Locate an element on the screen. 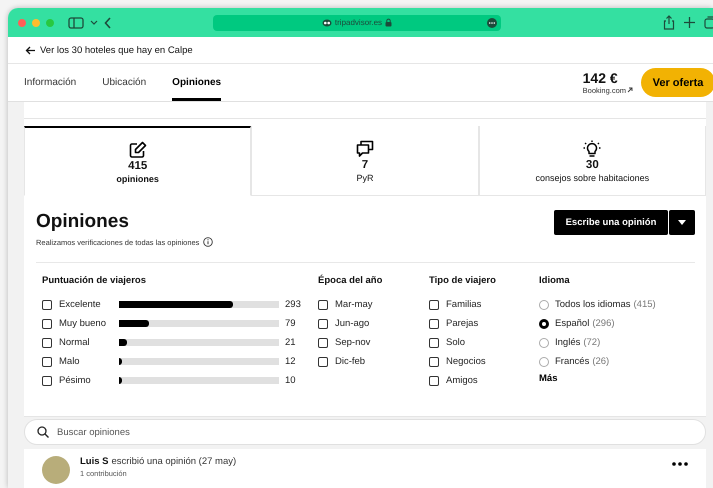 The width and height of the screenshot is (713, 488). rating-count: 79 is located at coordinates (290, 323).